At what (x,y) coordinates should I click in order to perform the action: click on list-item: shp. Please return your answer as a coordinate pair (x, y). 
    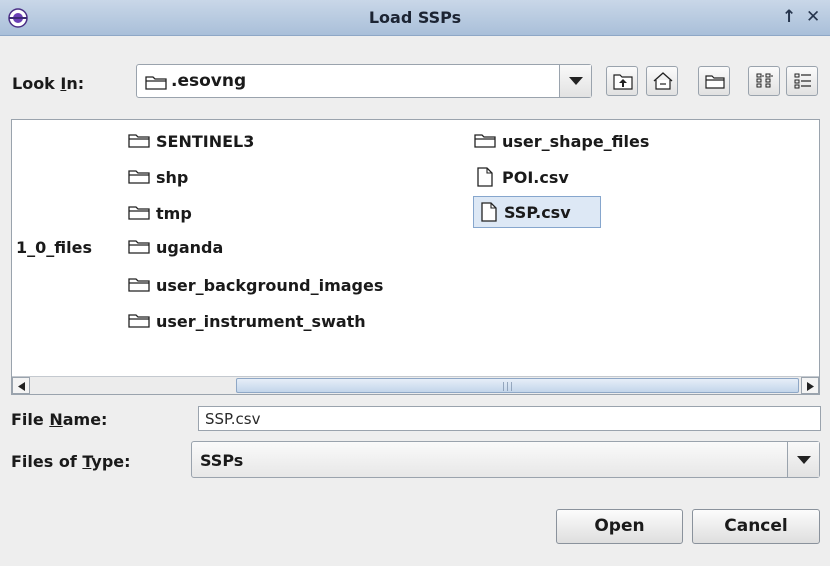
    Looking at the image, I should click on (218, 177).